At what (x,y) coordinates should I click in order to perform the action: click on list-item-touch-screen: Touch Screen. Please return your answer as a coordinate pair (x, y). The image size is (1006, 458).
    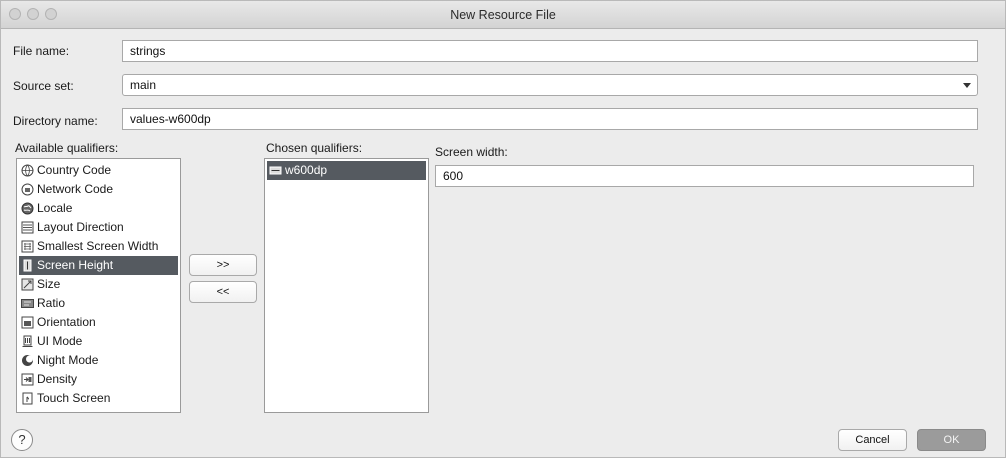
    Looking at the image, I should click on (98, 398).